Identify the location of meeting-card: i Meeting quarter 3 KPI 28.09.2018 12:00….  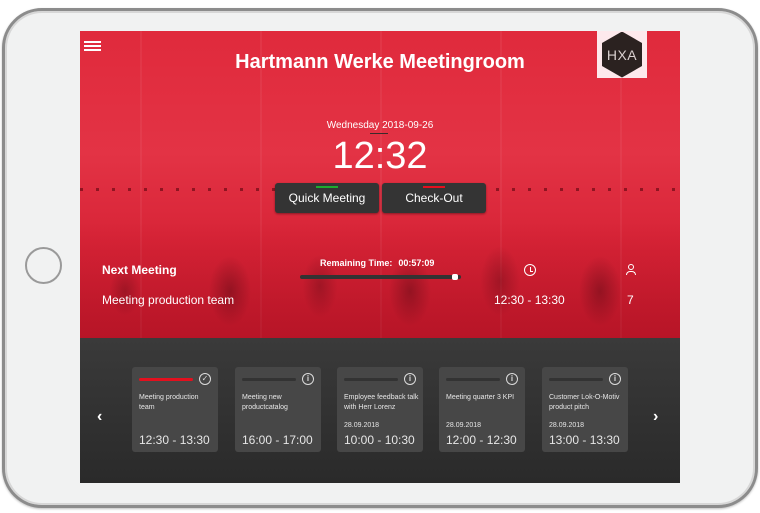
(482, 409).